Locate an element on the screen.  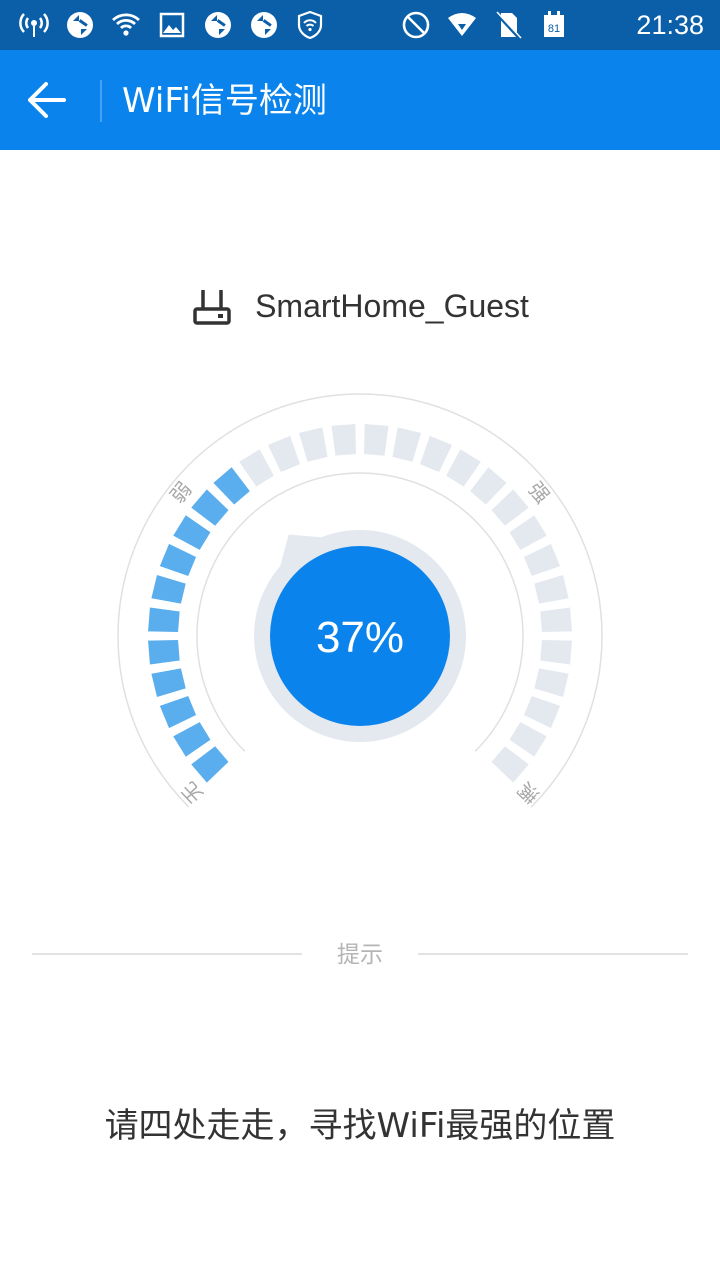
signal-percent: 37% is located at coordinates (360, 637).